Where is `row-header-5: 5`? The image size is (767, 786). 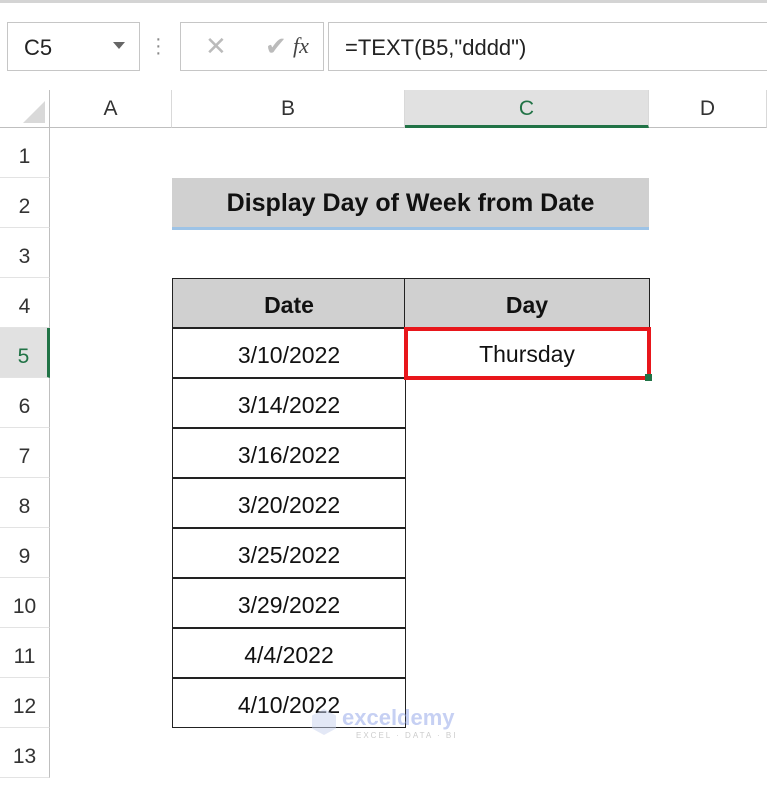 row-header-5: 5 is located at coordinates (25, 353).